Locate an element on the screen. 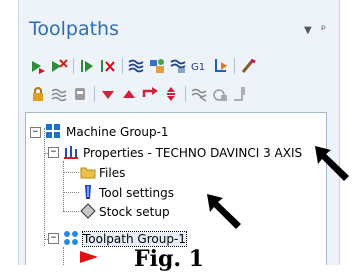 The width and height of the screenshot is (359, 272). figure-caption: Fig. 1 is located at coordinates (169, 259).